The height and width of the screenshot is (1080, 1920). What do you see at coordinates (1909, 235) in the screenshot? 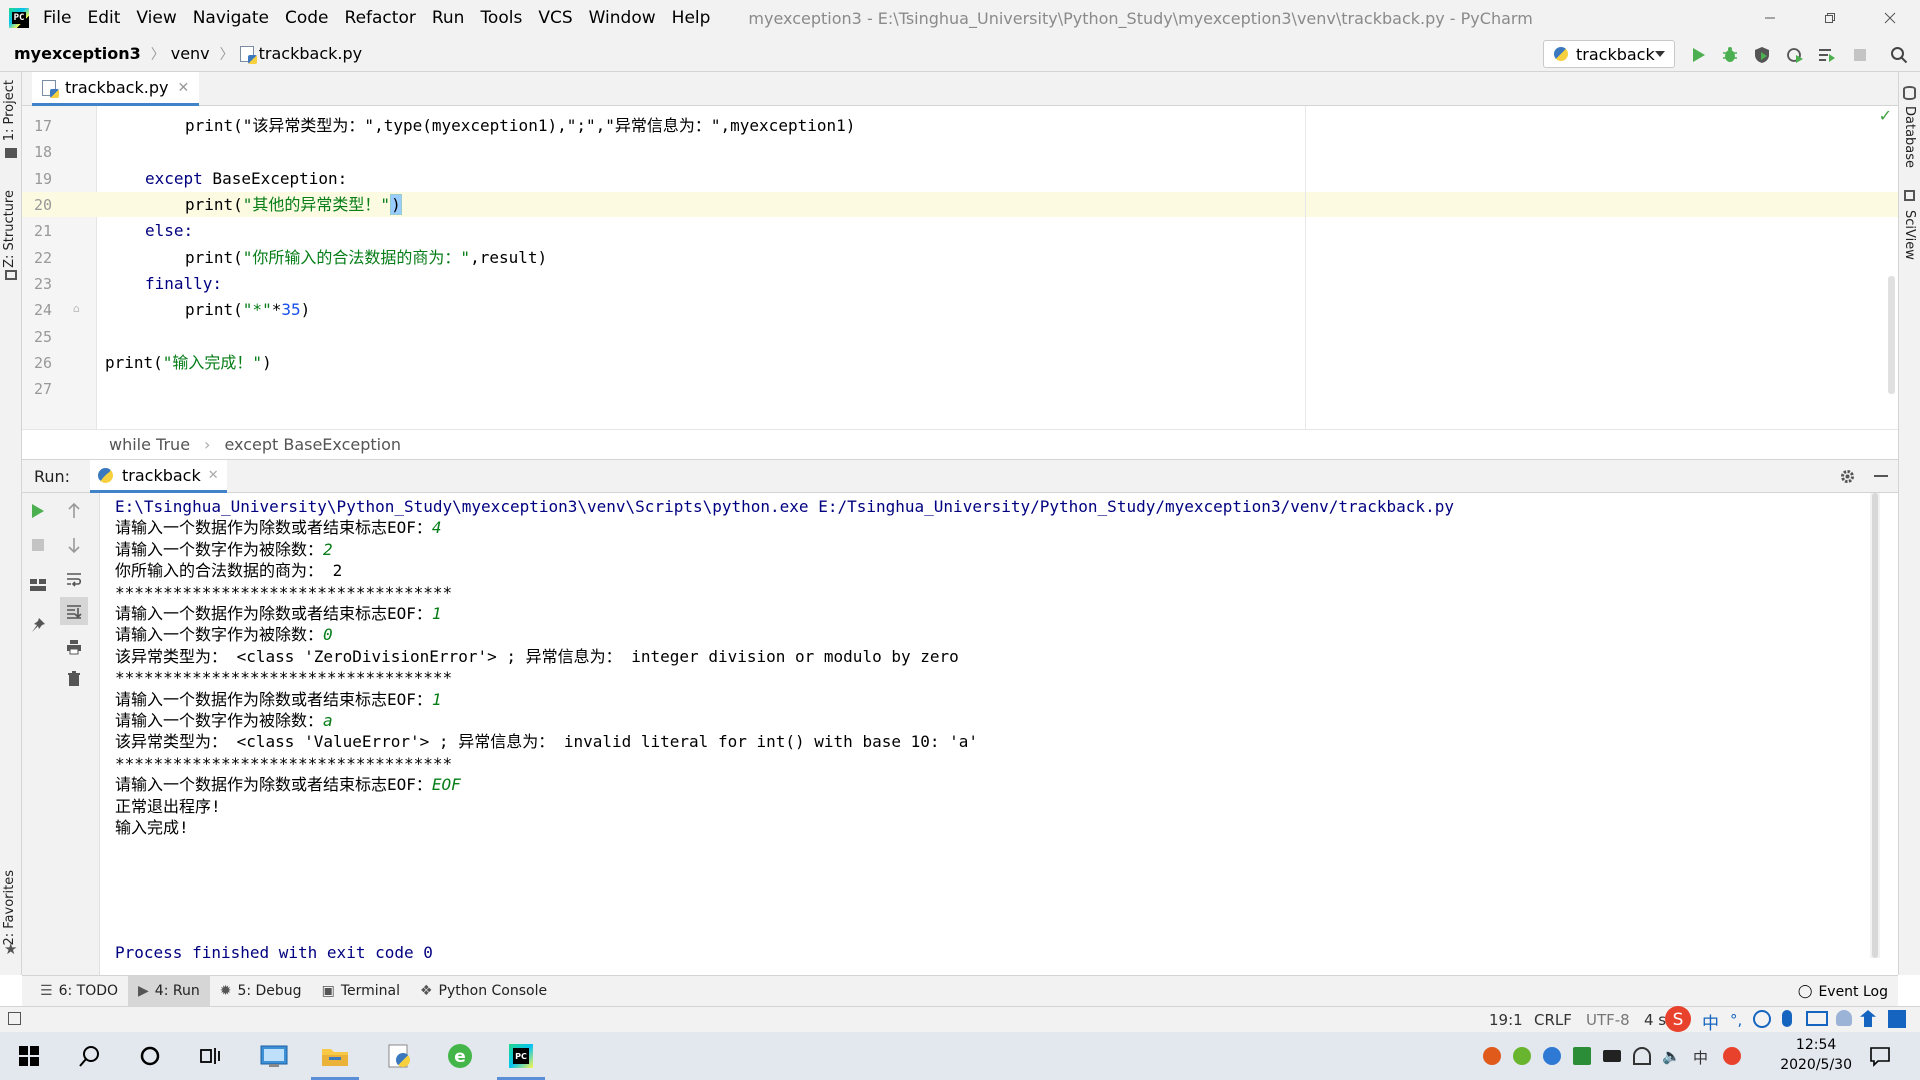
I see `sciview-tool-tab: SciView` at bounding box center [1909, 235].